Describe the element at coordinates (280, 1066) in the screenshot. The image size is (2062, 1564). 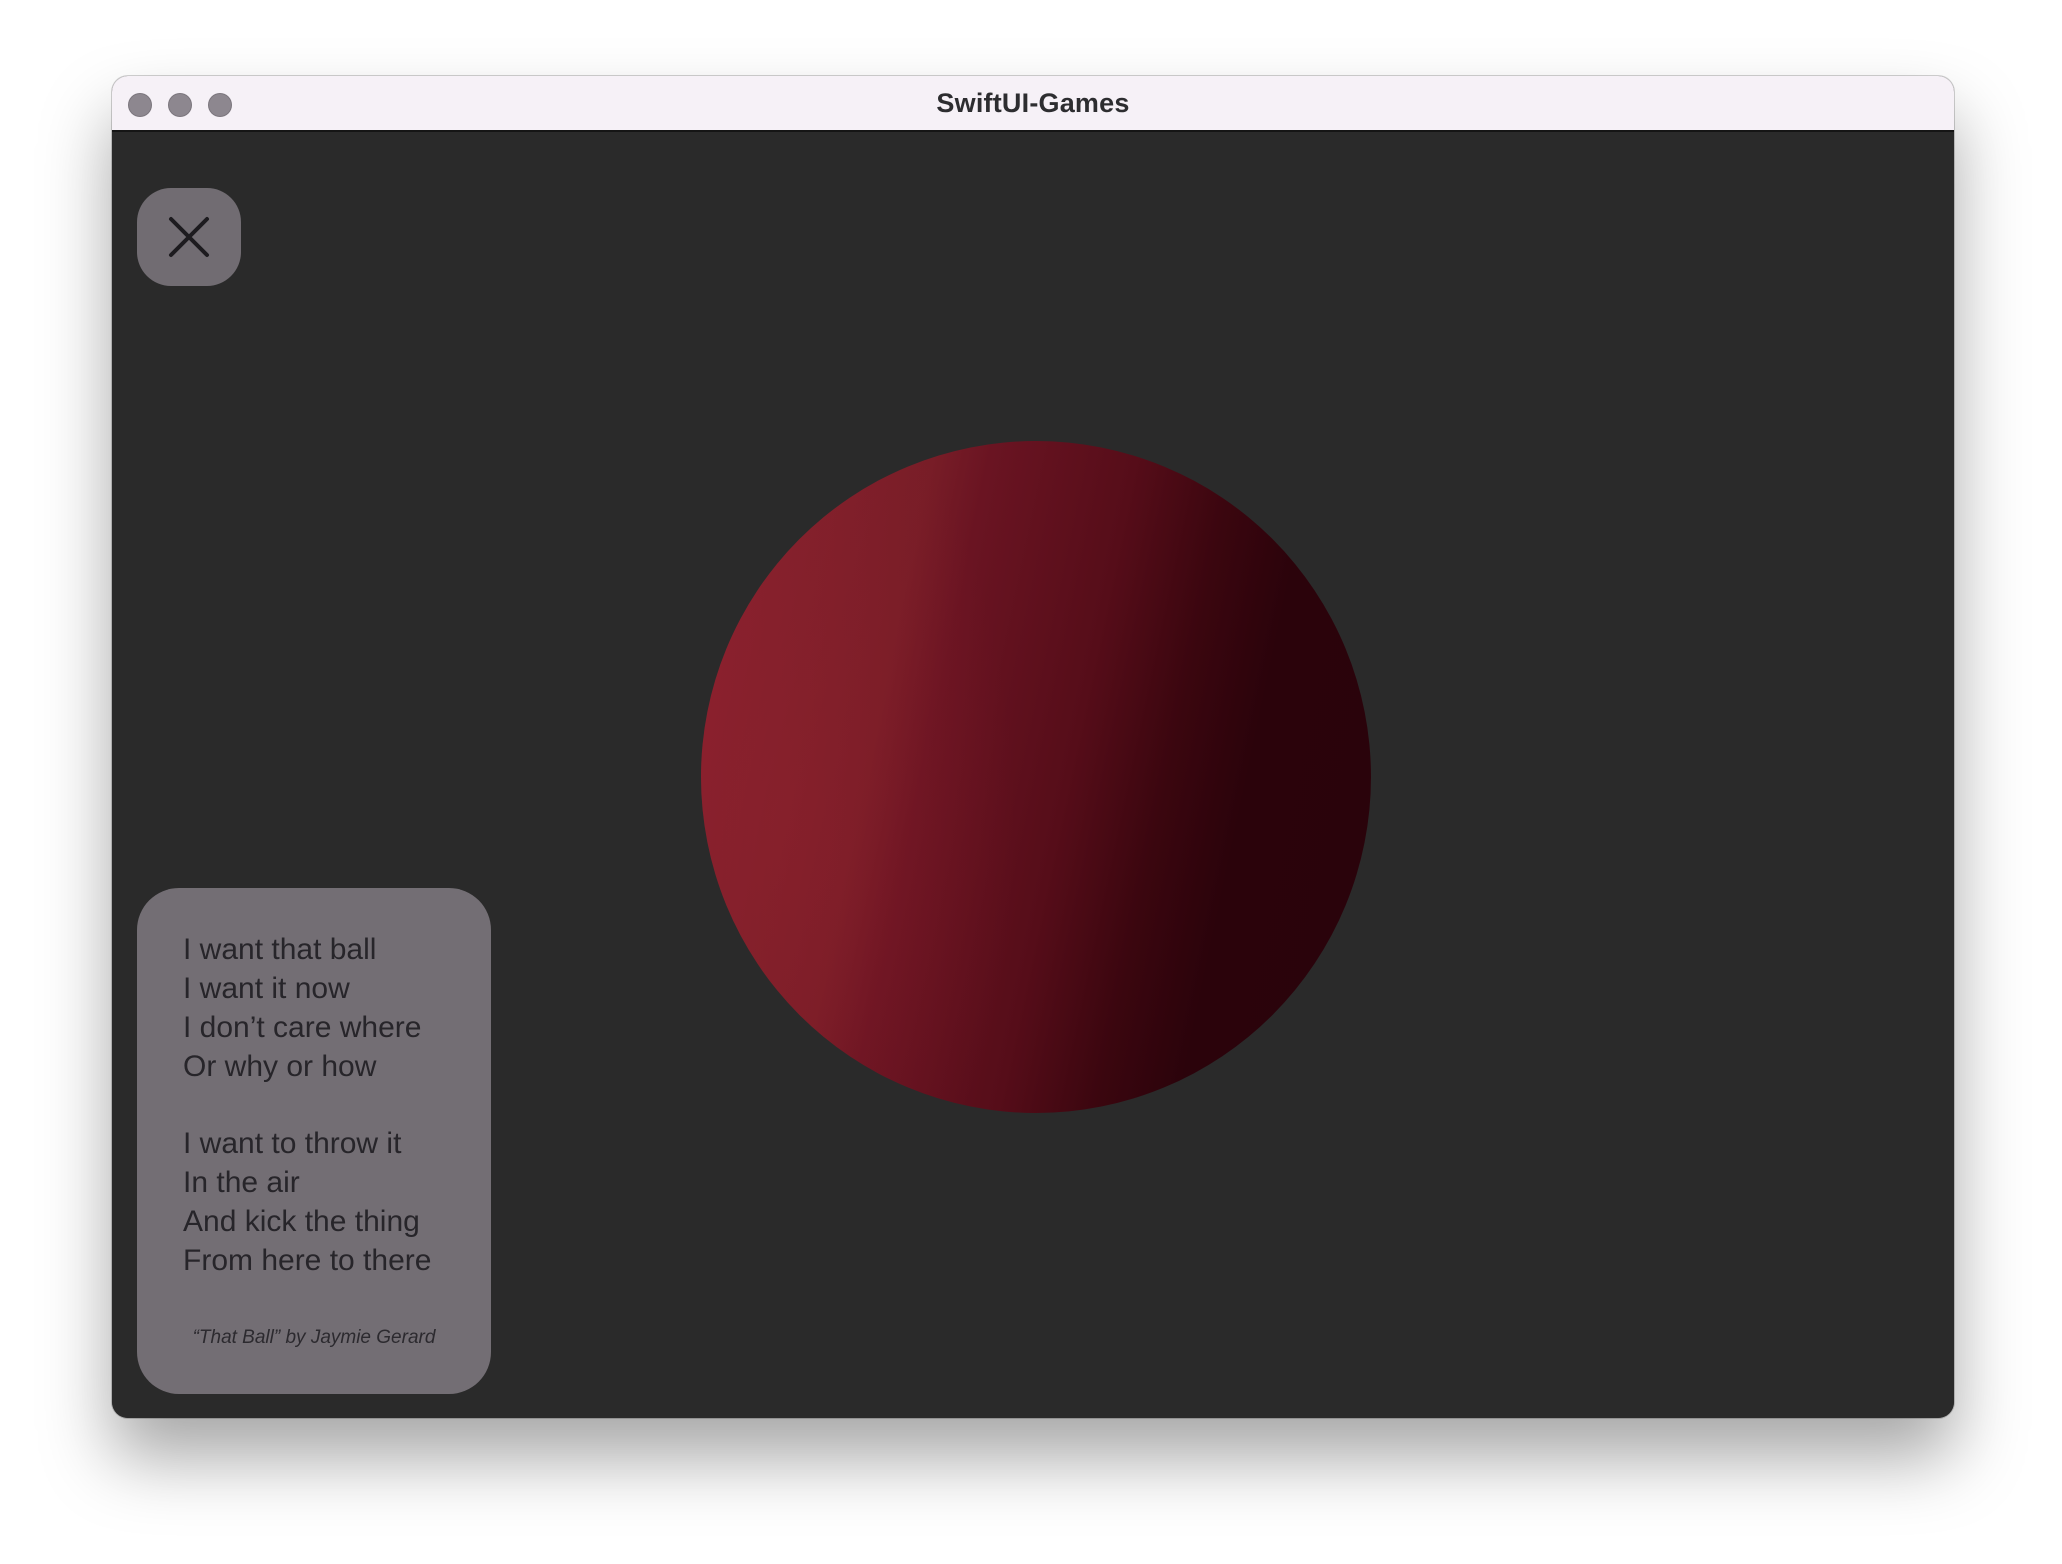
I see `poem-line: Or why or how` at that location.